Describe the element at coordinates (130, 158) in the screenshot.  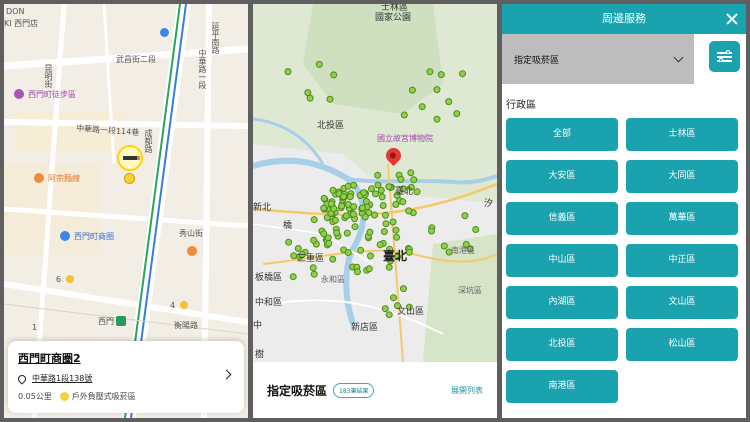
I see `selected-smoking-area-marker` at that location.